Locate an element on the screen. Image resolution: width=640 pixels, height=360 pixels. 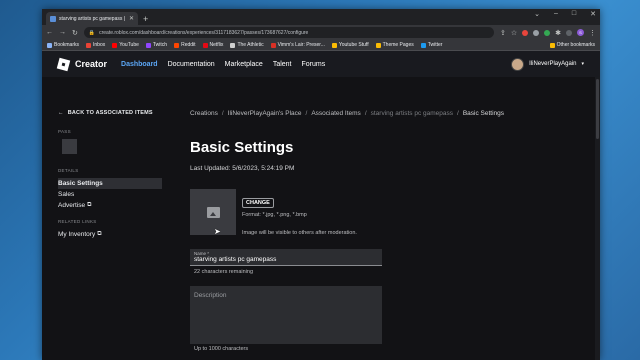
breadcrumb-associated-items: Associated Items is located at coordinates (336, 113).